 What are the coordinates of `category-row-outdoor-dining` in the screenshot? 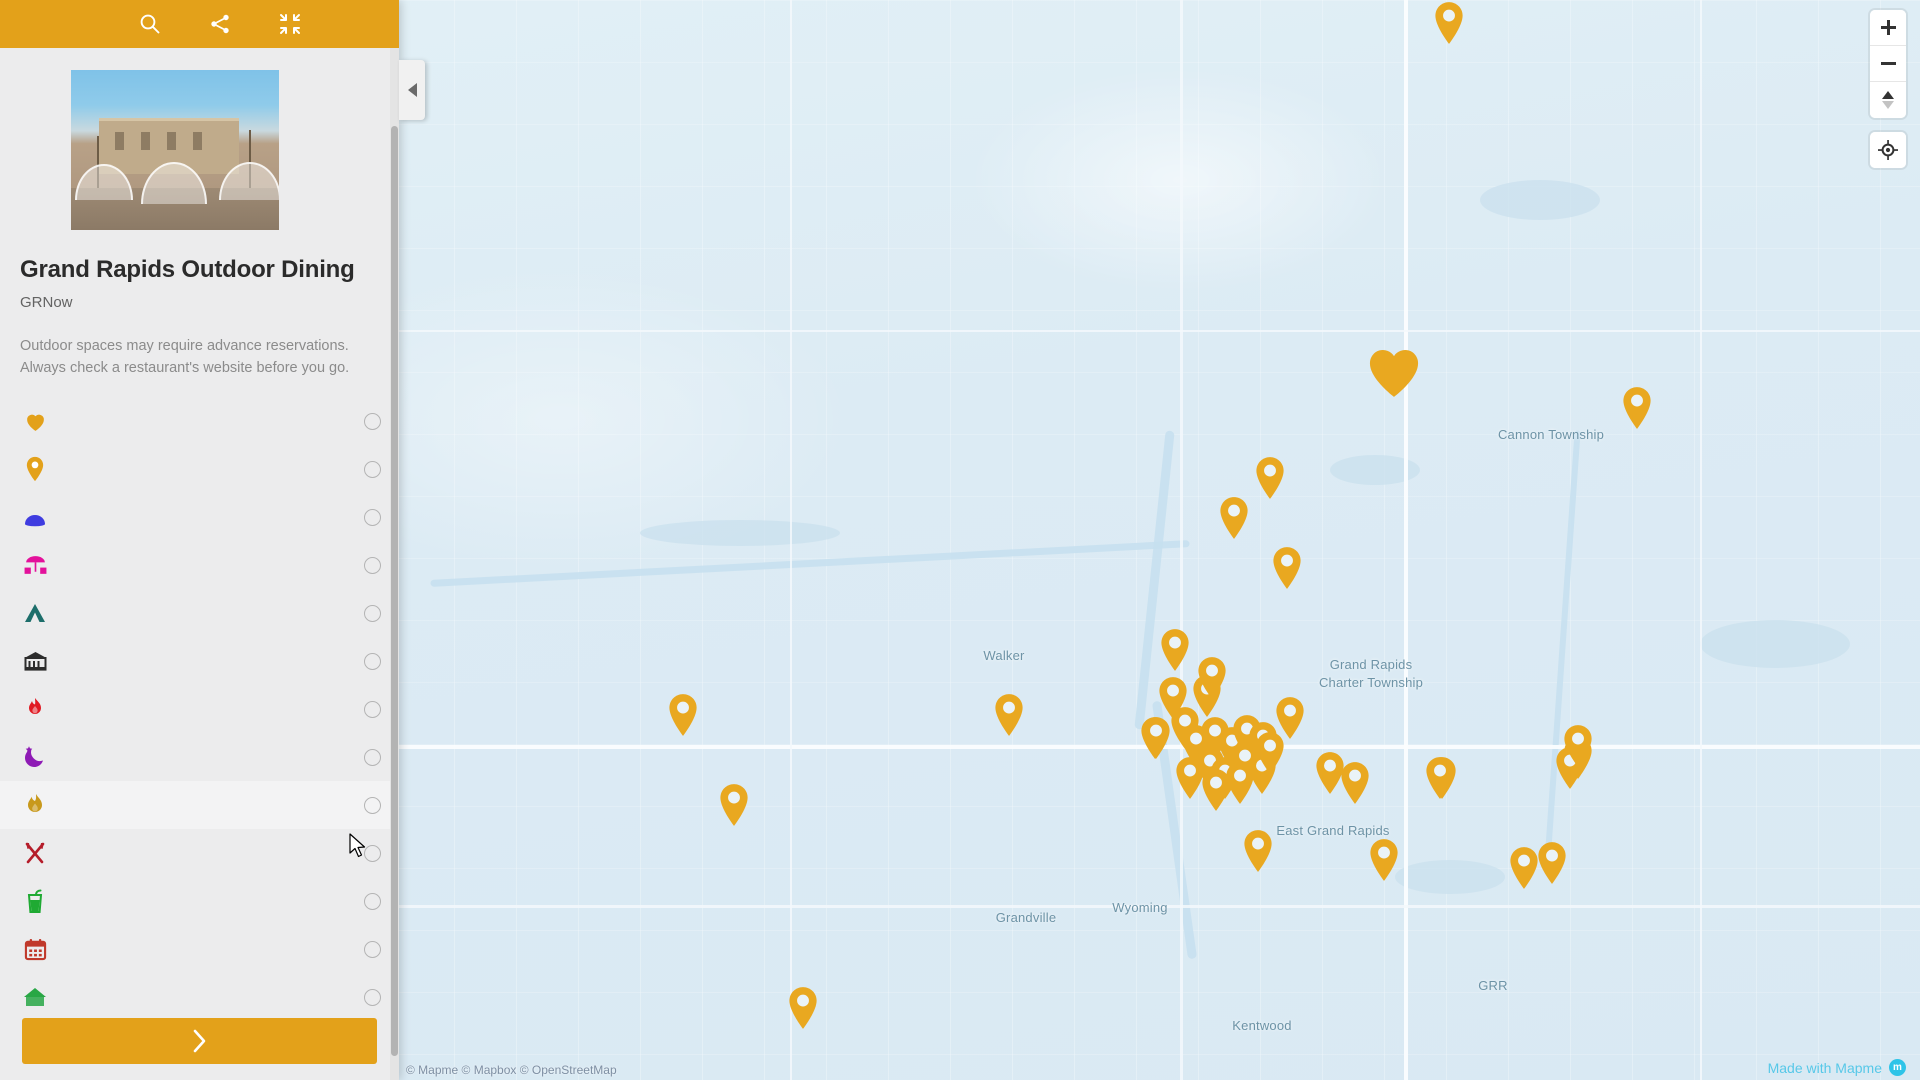 It's located at (199, 469).